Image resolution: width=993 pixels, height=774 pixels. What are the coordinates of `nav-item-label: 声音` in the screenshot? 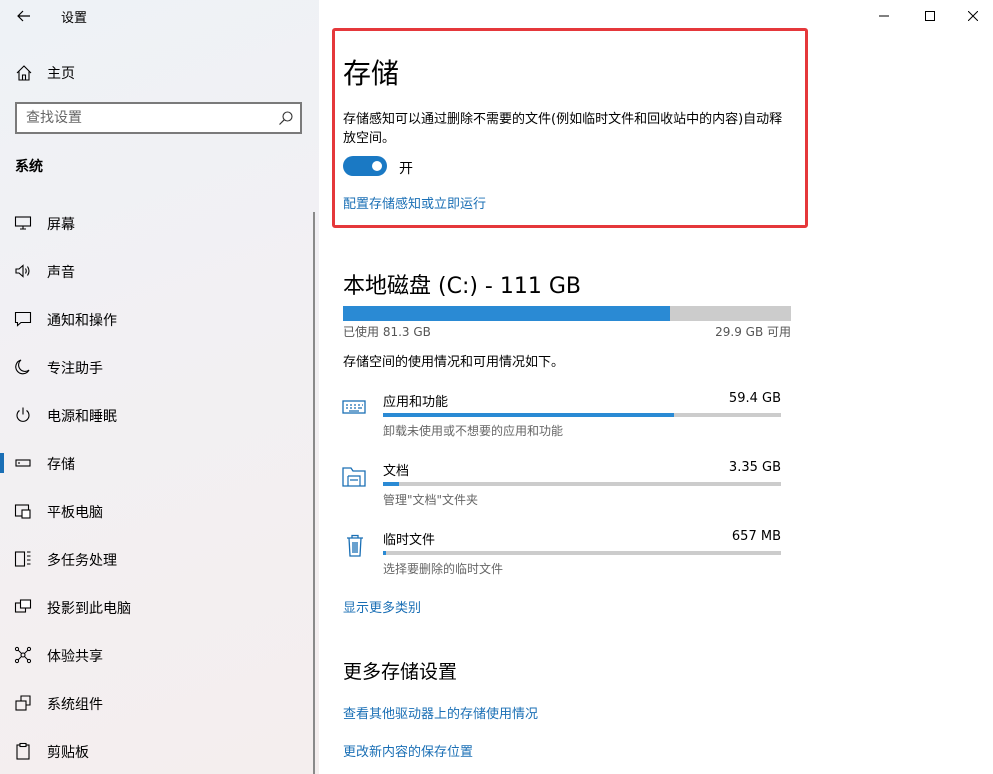 It's located at (61, 273).